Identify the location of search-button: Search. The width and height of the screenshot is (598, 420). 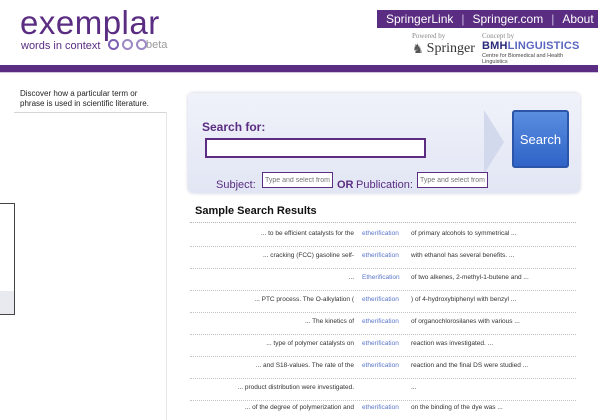
(540, 139).